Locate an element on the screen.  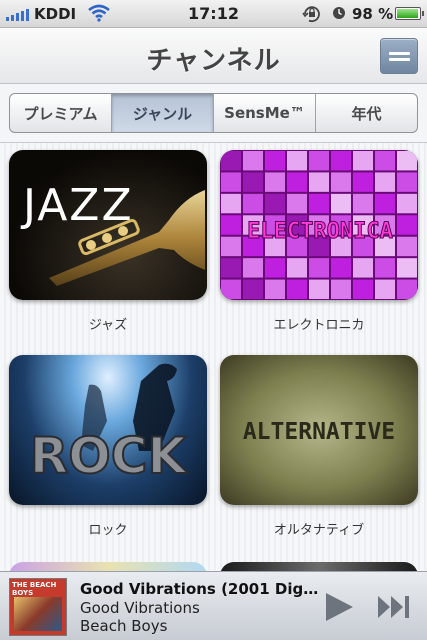
channel-tile-alternative: ALTERNATIVE オルタナティブ is located at coordinates (319, 446).